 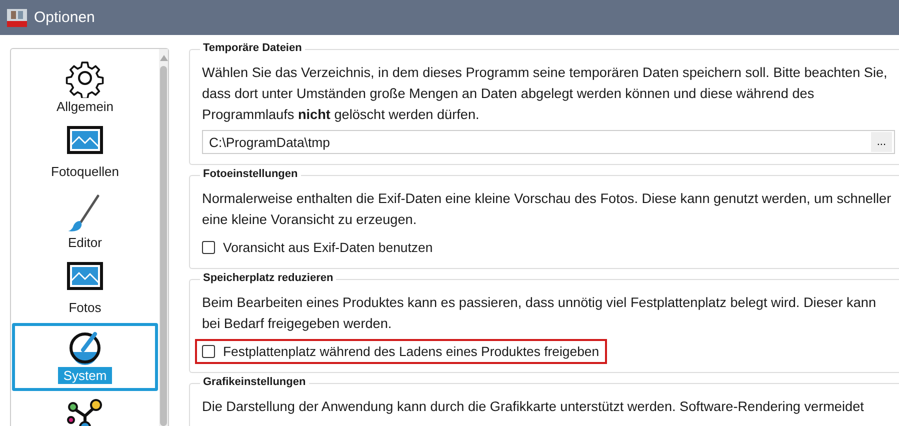 What do you see at coordinates (85, 348) in the screenshot?
I see `gauge-icon` at bounding box center [85, 348].